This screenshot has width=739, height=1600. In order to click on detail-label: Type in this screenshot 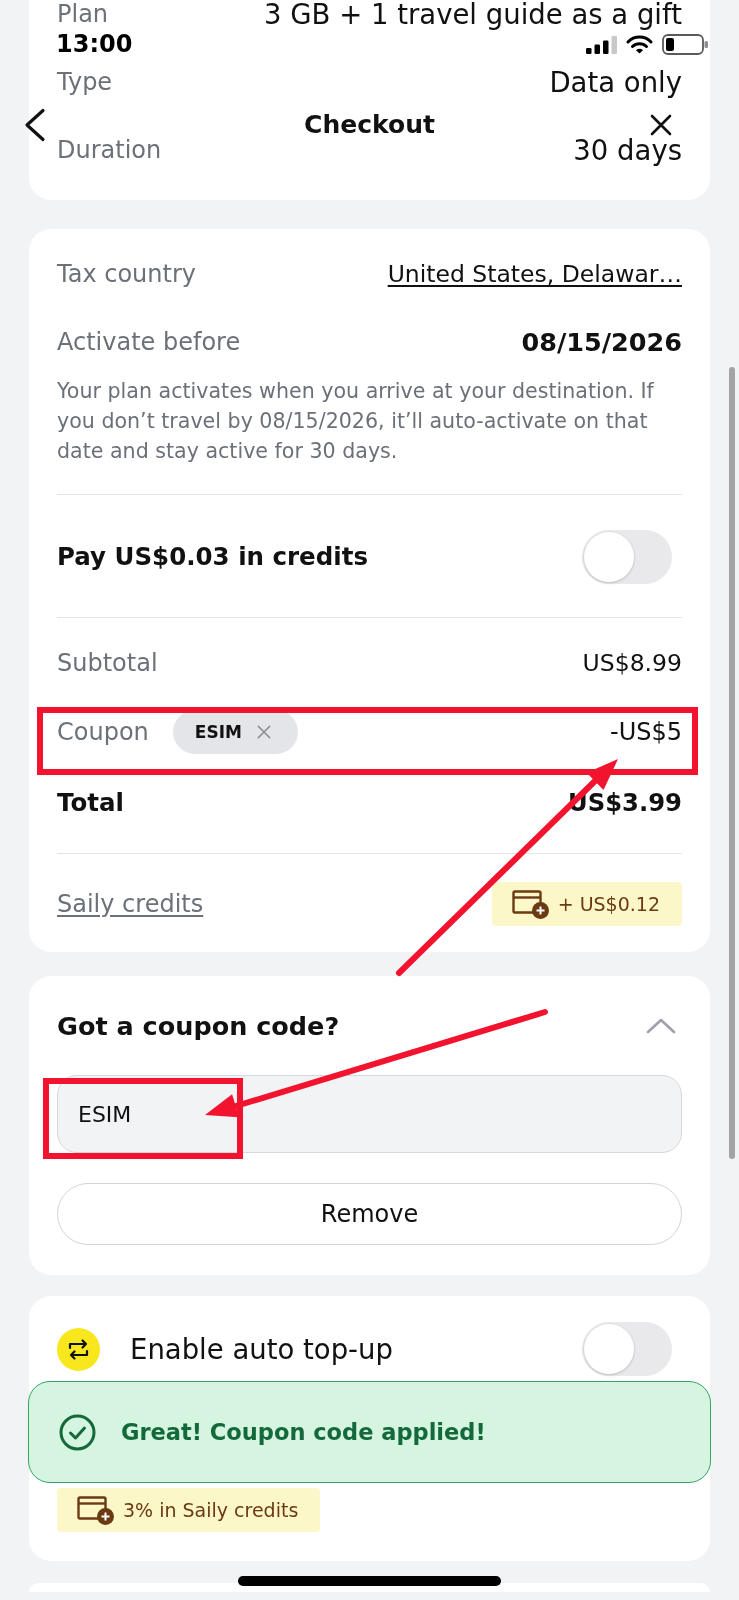, I will do `click(85, 82)`.